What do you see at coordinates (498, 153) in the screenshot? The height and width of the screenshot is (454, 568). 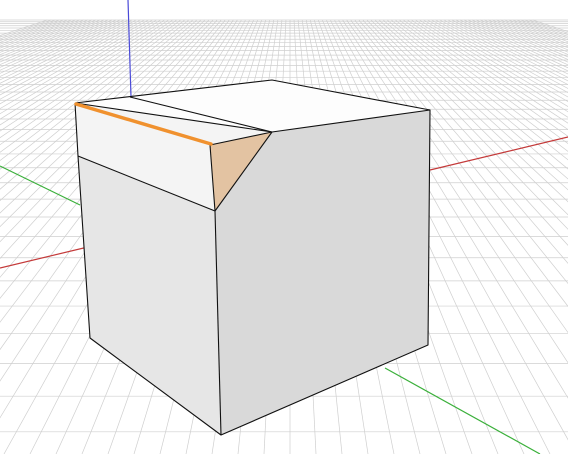 I see `x-axis-line-far` at bounding box center [498, 153].